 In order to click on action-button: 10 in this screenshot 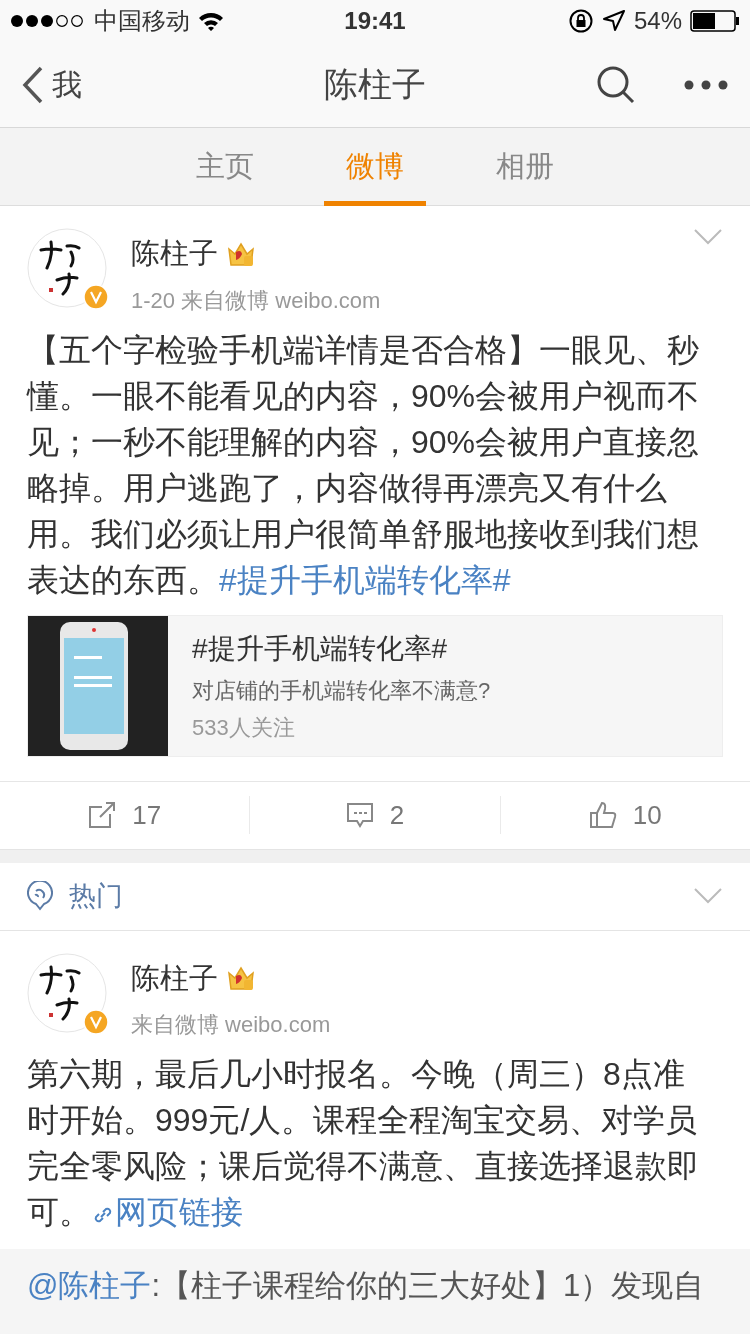, I will do `click(625, 815)`.